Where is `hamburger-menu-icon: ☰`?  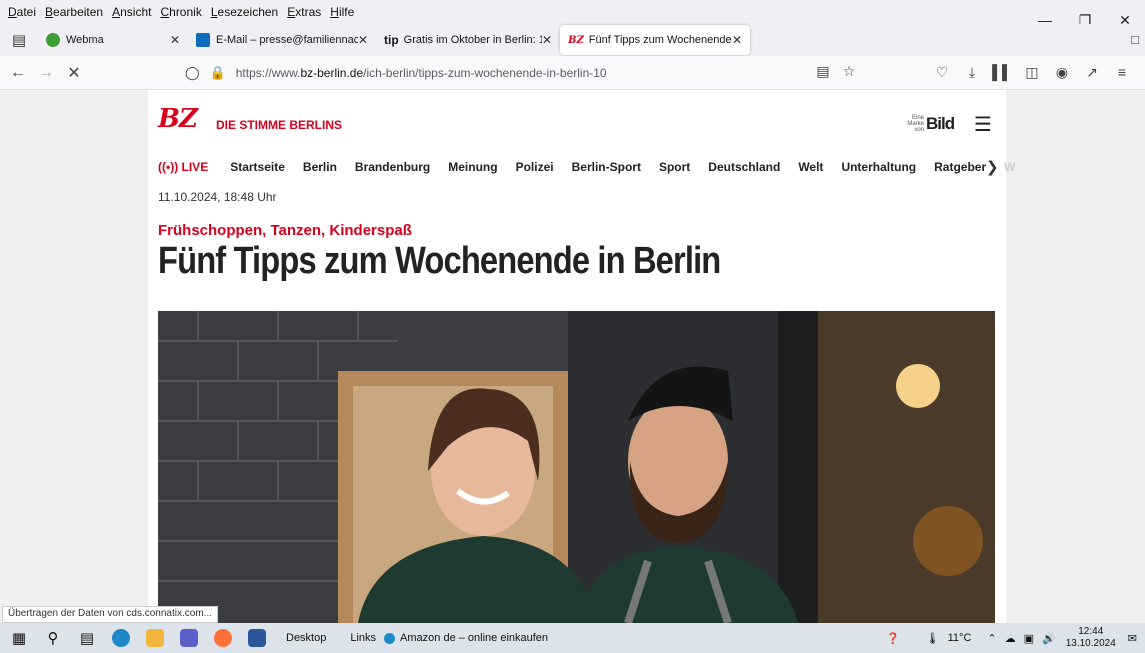 hamburger-menu-icon: ☰ is located at coordinates (983, 124).